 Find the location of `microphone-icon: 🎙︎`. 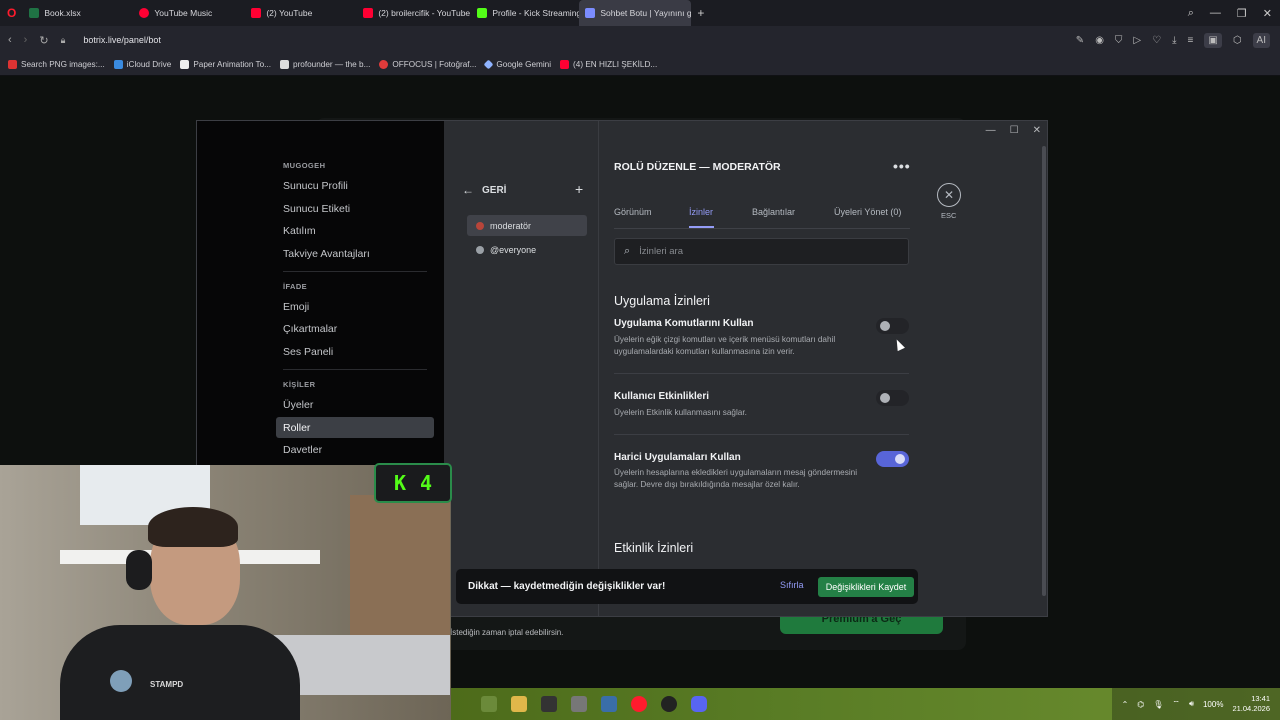

microphone-icon: 🎙︎ is located at coordinates (1158, 704).